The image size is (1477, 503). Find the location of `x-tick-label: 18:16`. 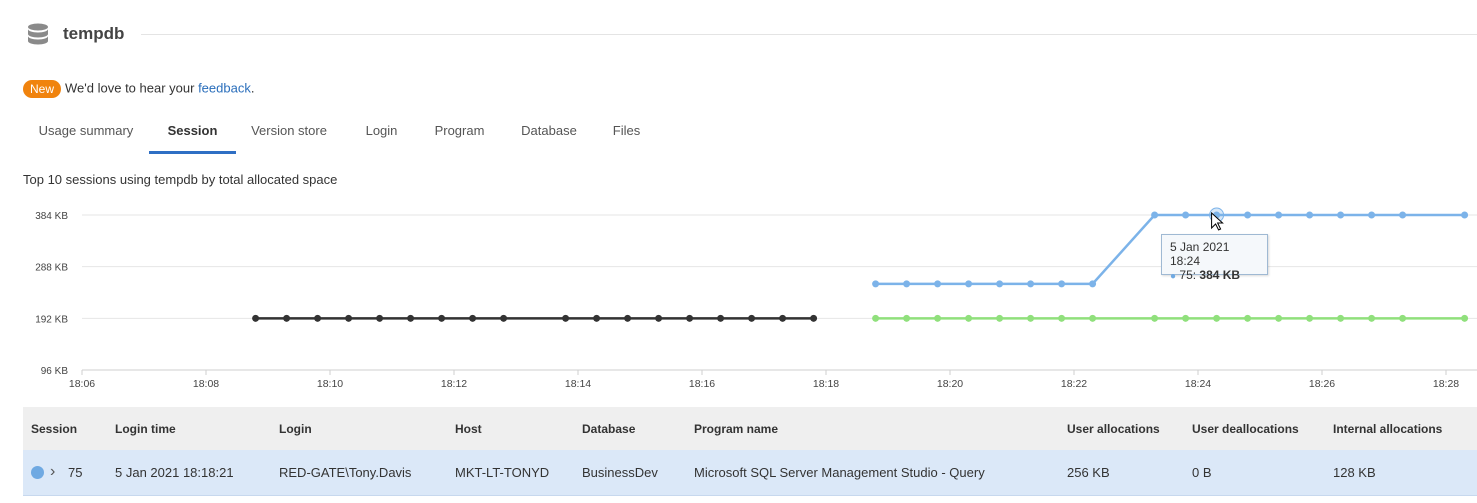

x-tick-label: 18:16 is located at coordinates (702, 384).